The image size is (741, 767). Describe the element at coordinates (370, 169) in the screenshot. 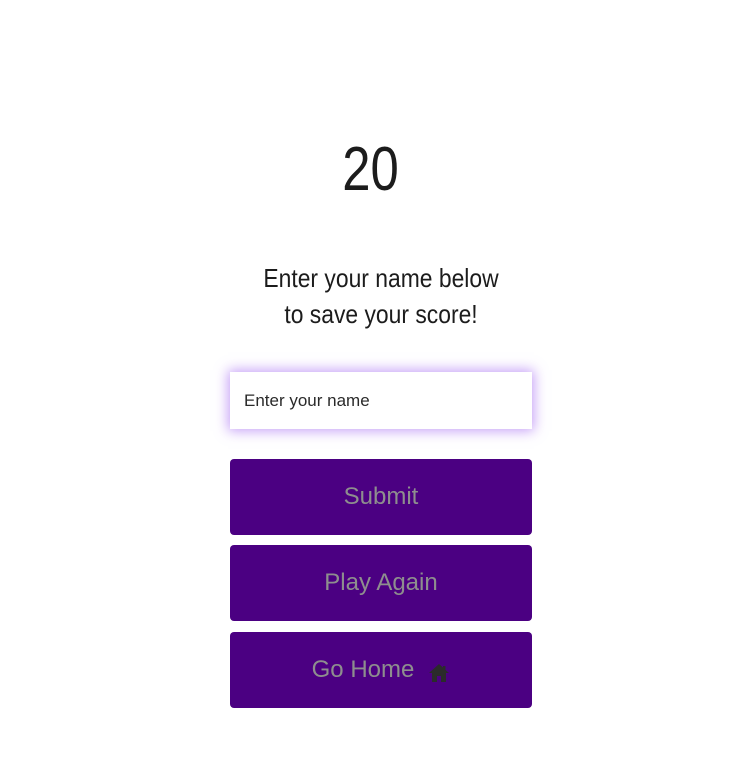

I see `final-score: 20` at that location.